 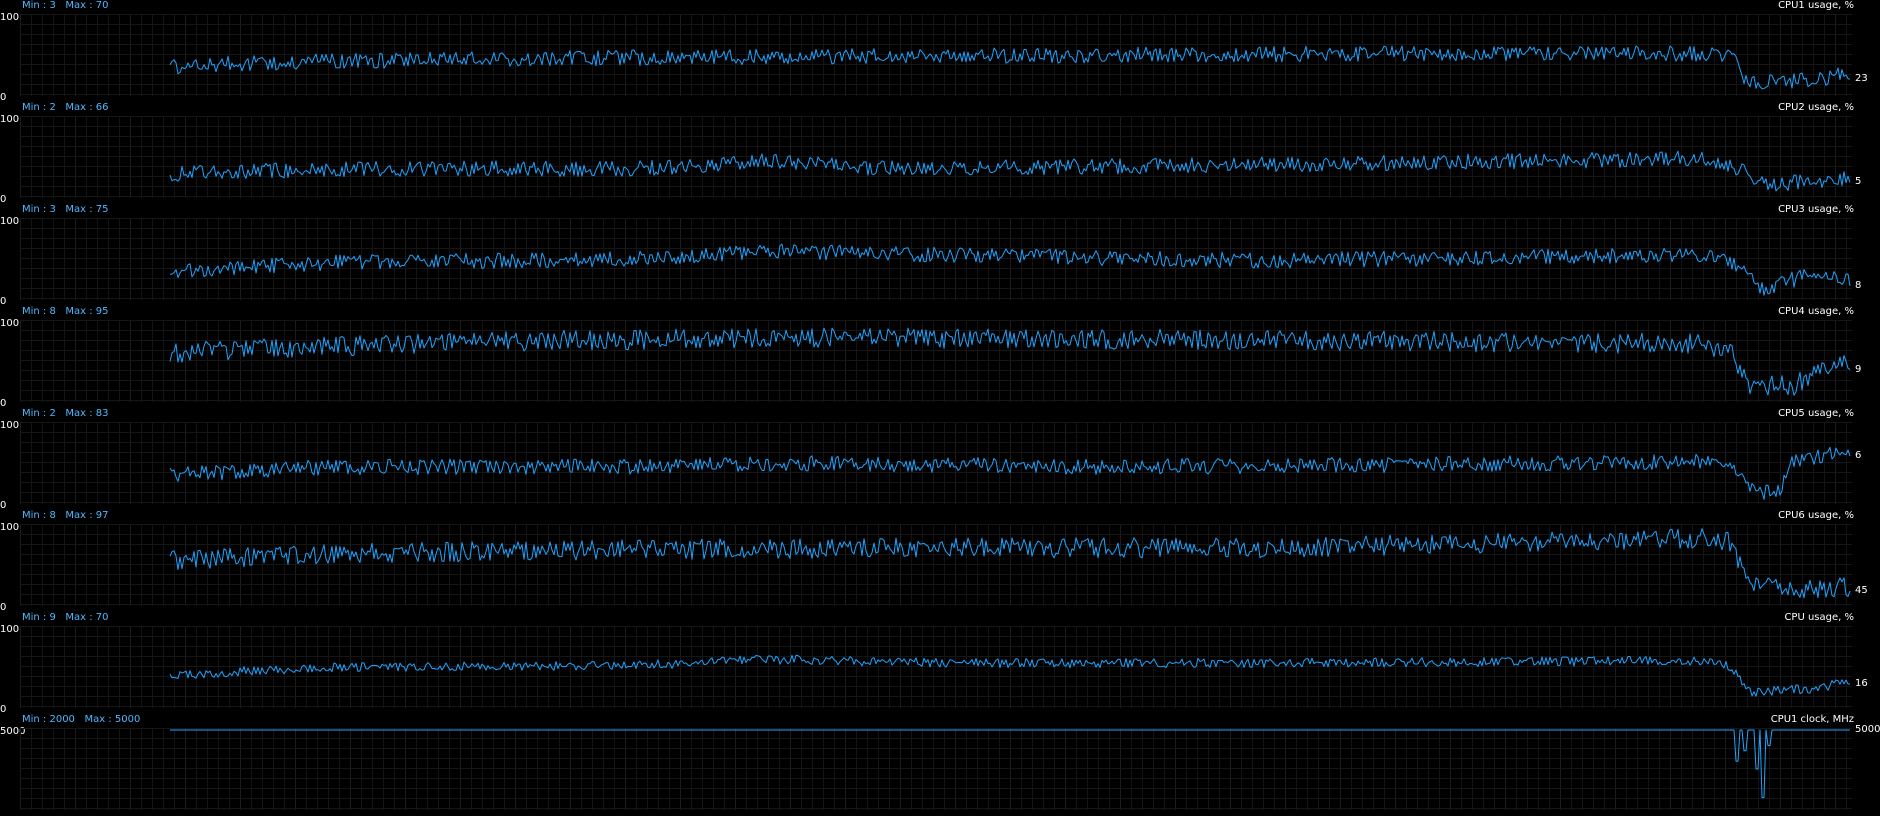 What do you see at coordinates (65, 107) in the screenshot?
I see `min-max-label: Min : 2 Max : 66` at bounding box center [65, 107].